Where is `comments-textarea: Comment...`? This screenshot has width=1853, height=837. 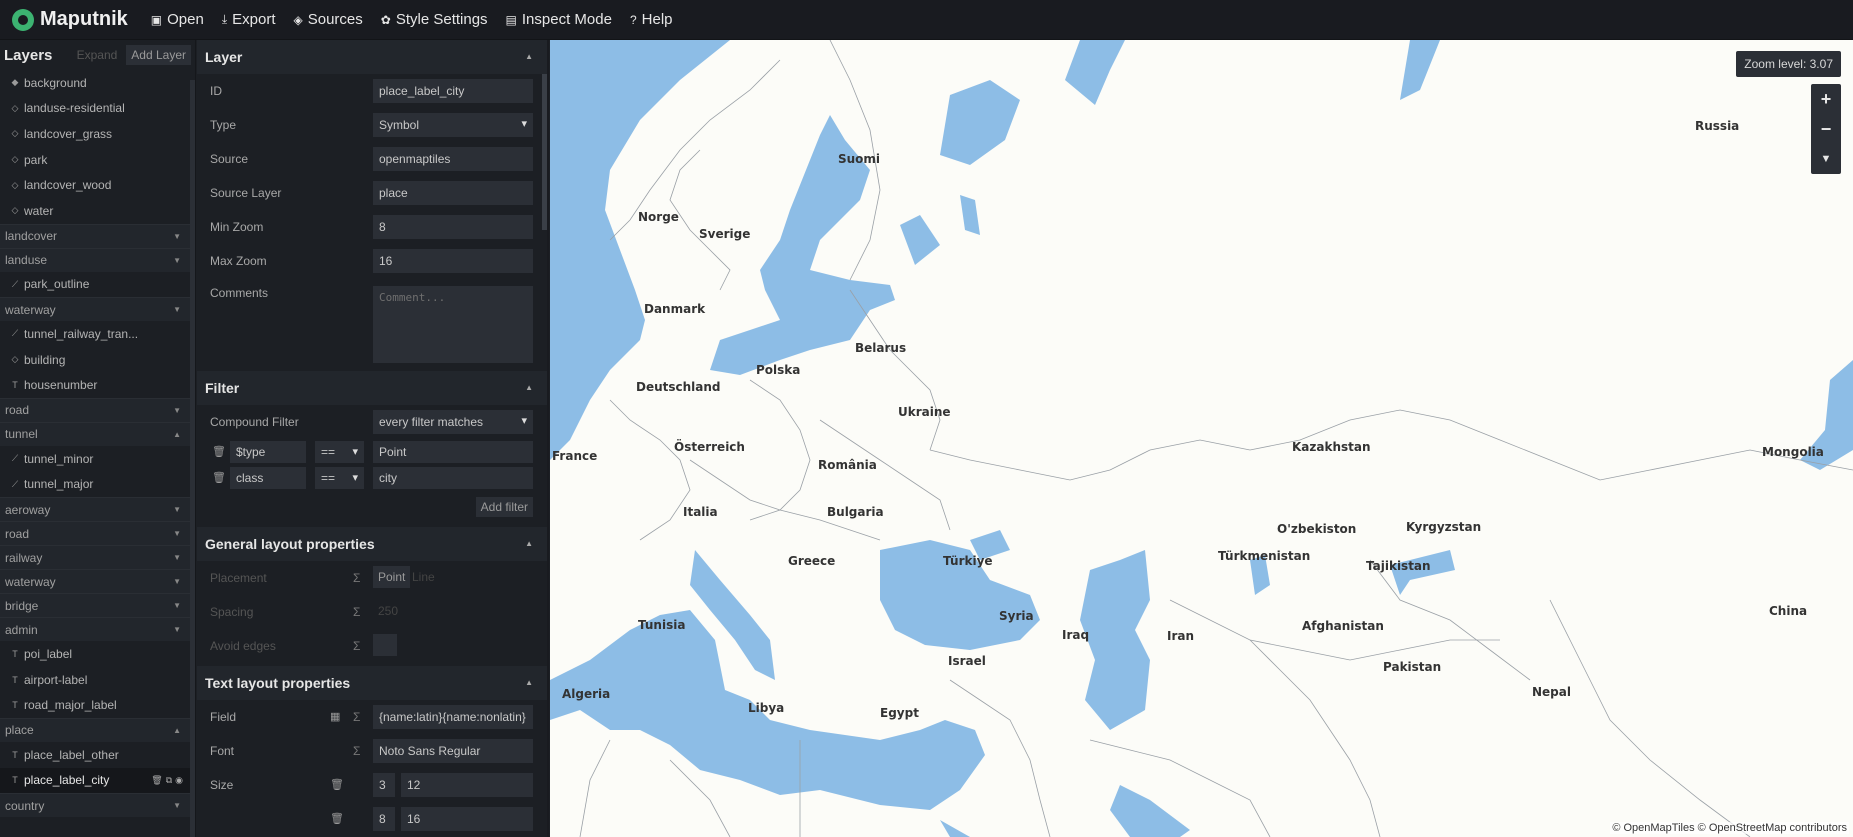 comments-textarea: Comment... is located at coordinates (453, 324).